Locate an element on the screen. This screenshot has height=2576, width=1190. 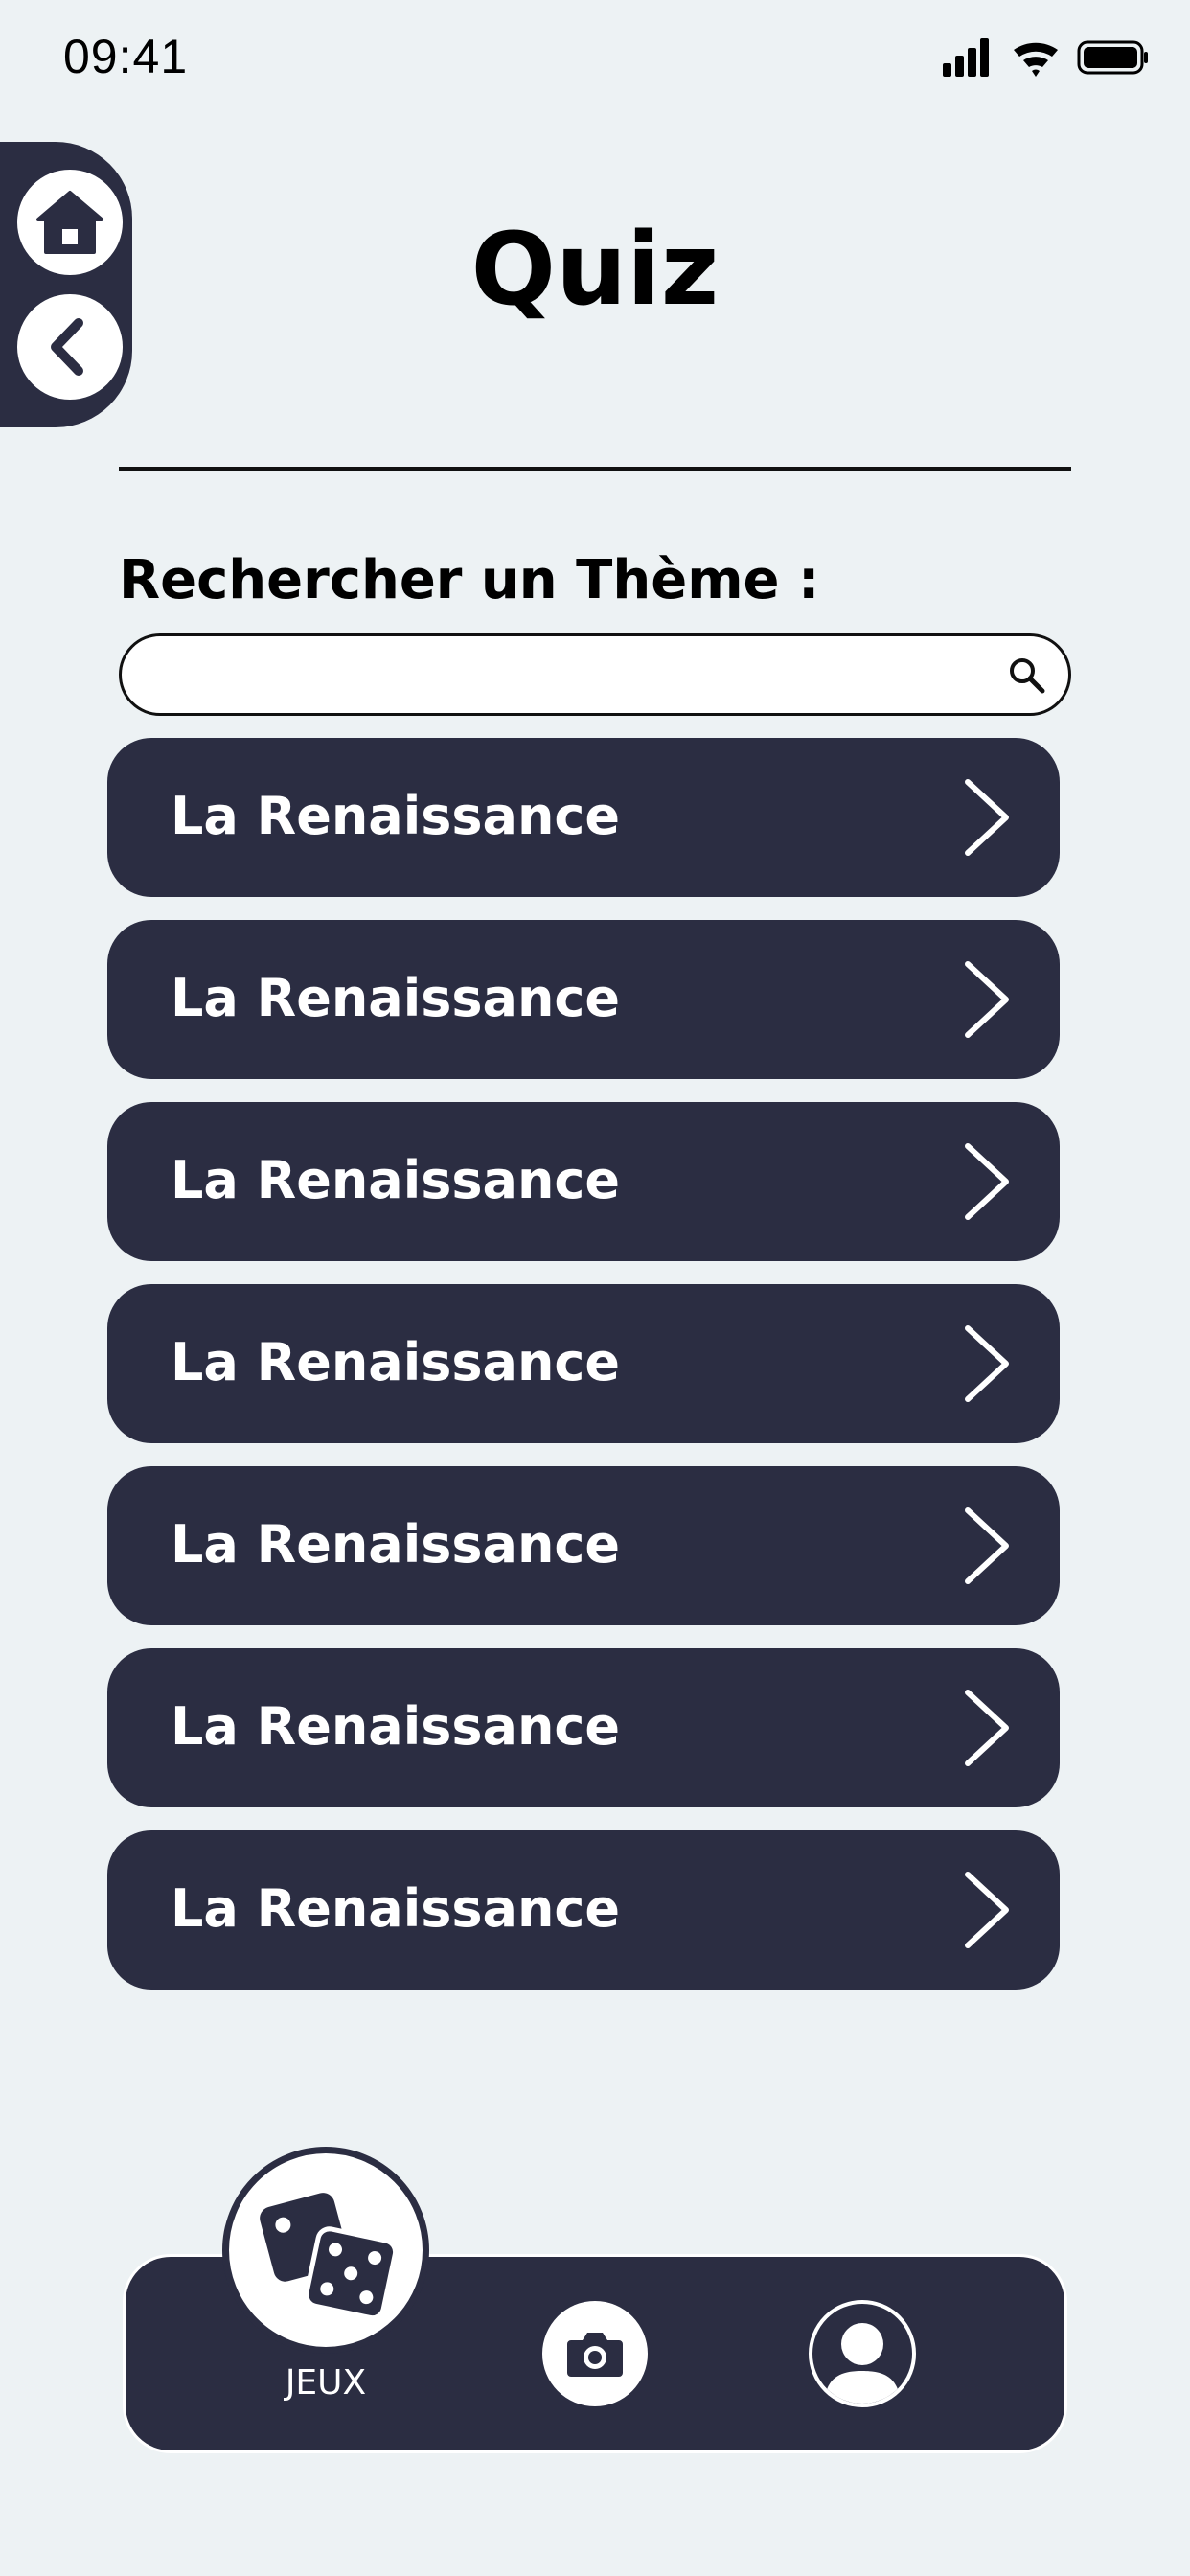
search-input is located at coordinates (574, 675).